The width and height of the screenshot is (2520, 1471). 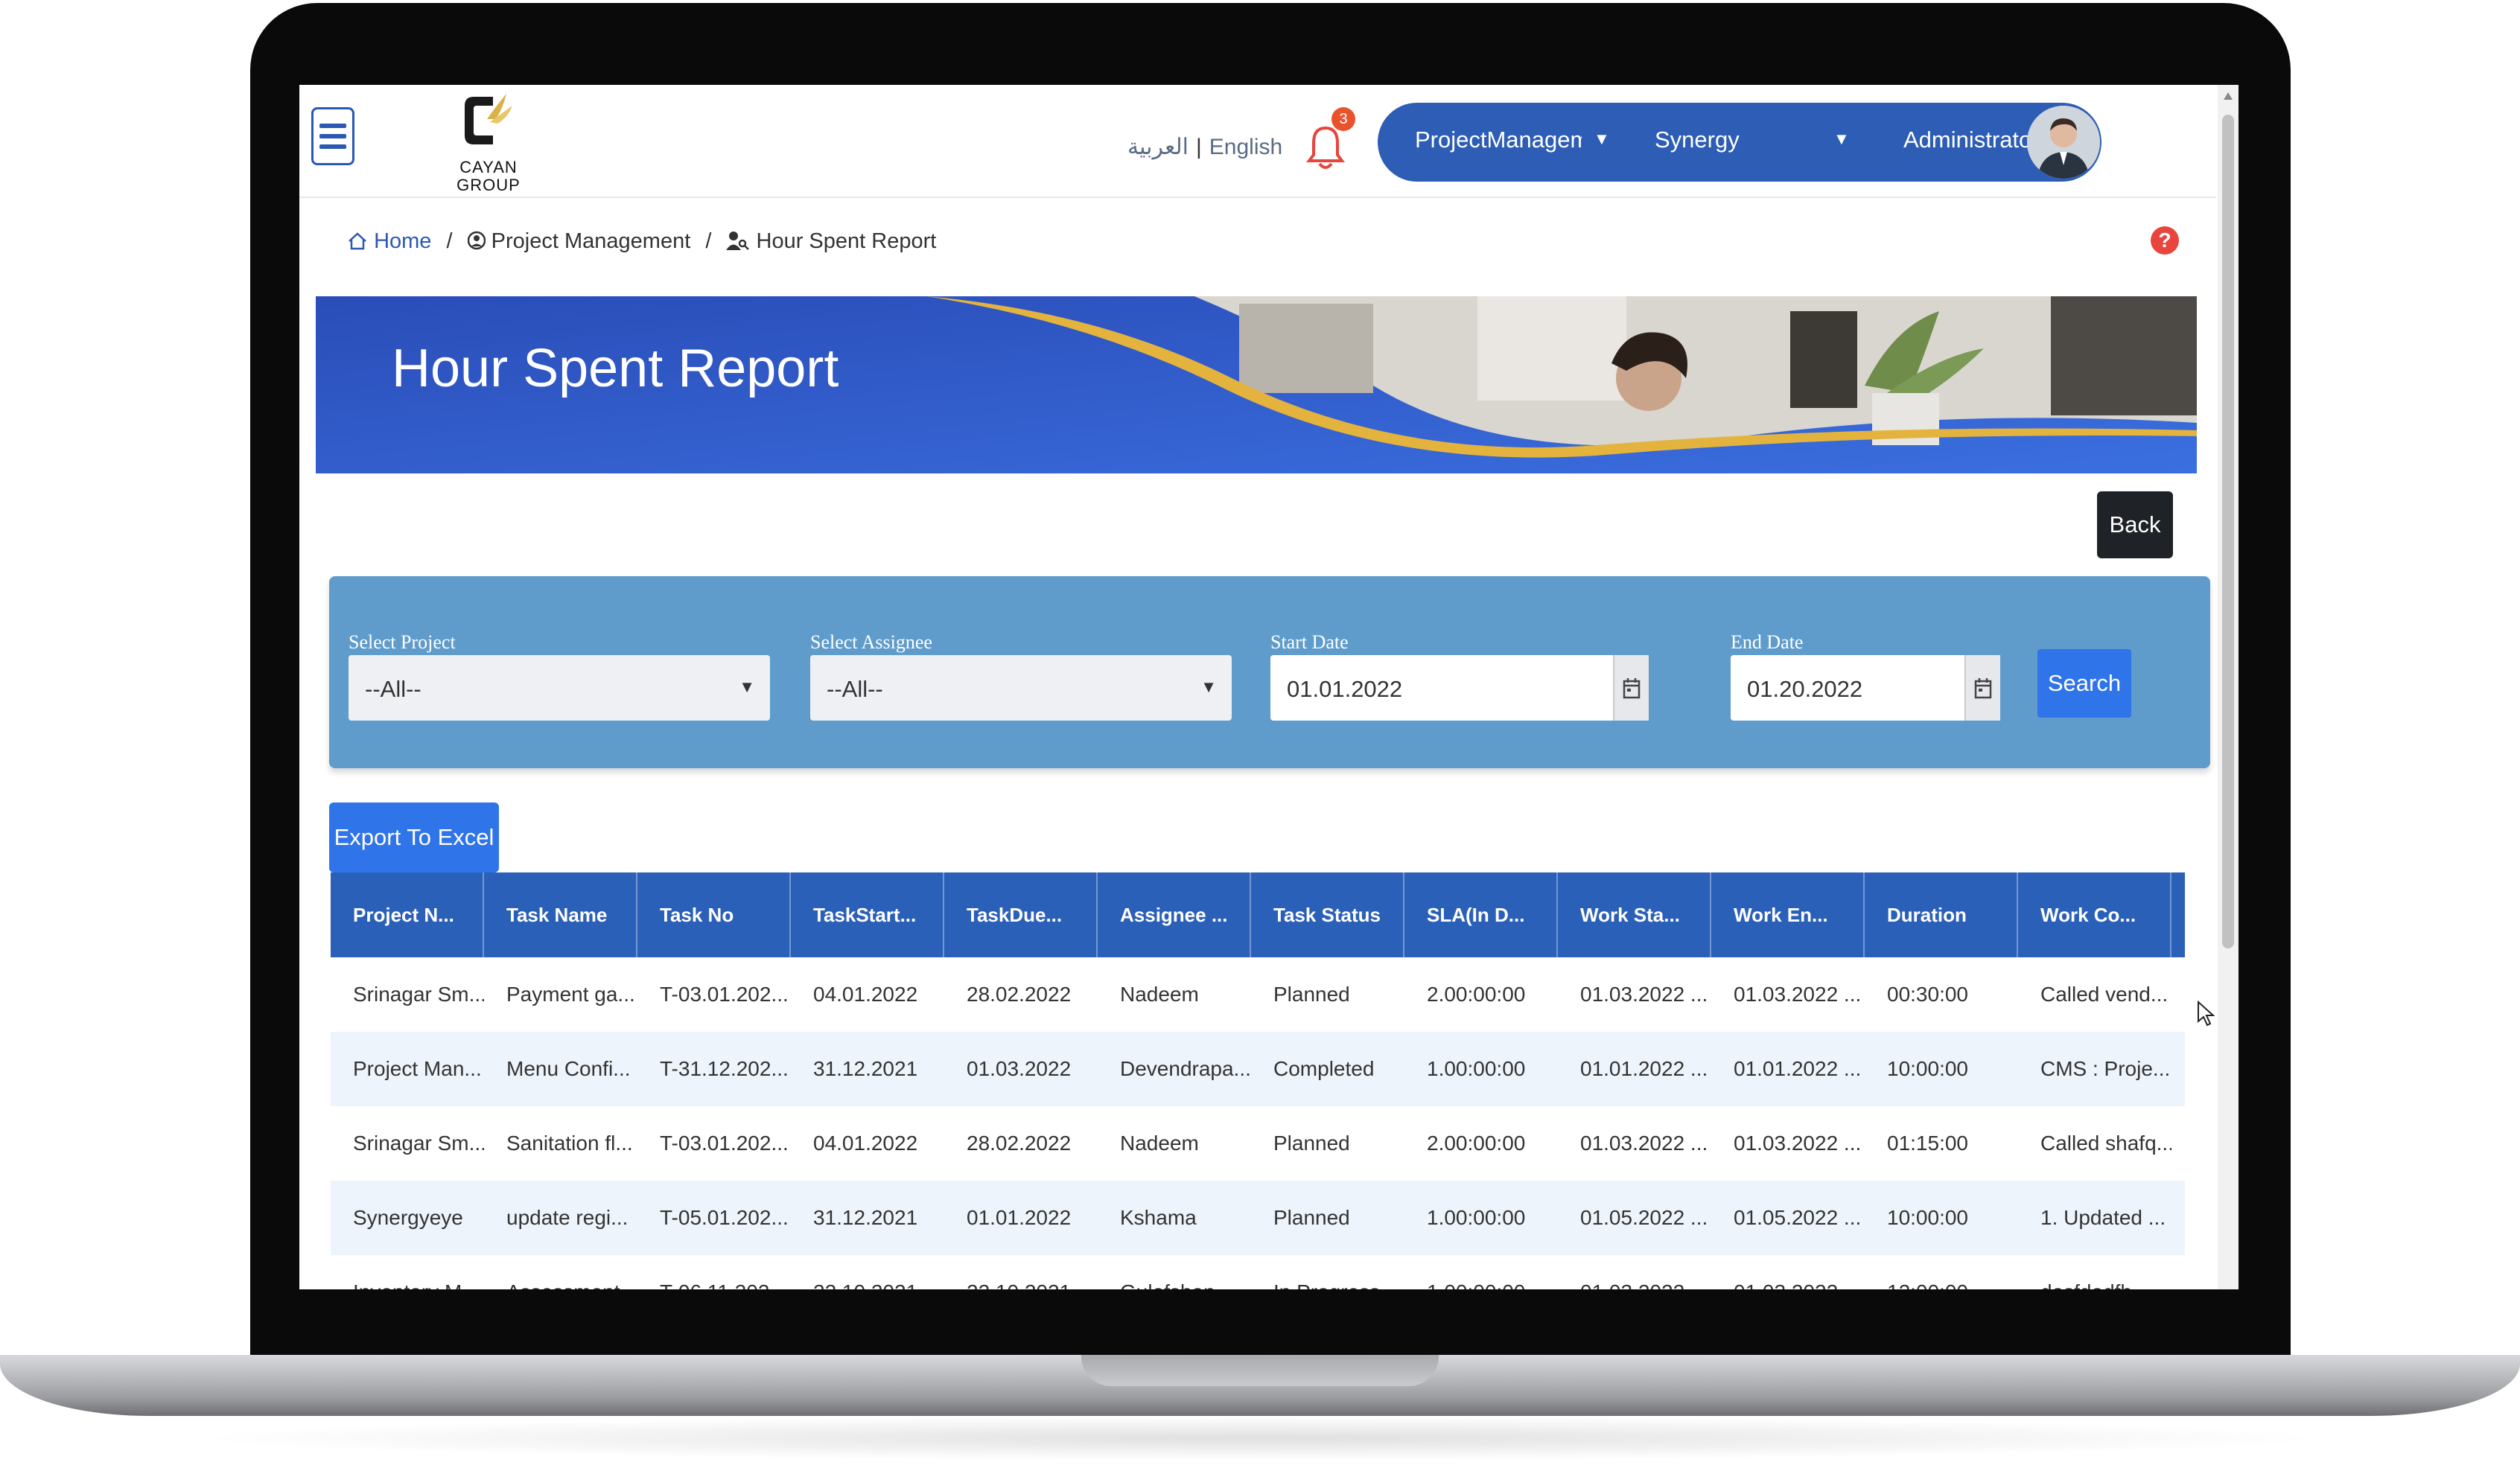 What do you see at coordinates (1245, 147) in the screenshot?
I see `lang-english-link: English` at bounding box center [1245, 147].